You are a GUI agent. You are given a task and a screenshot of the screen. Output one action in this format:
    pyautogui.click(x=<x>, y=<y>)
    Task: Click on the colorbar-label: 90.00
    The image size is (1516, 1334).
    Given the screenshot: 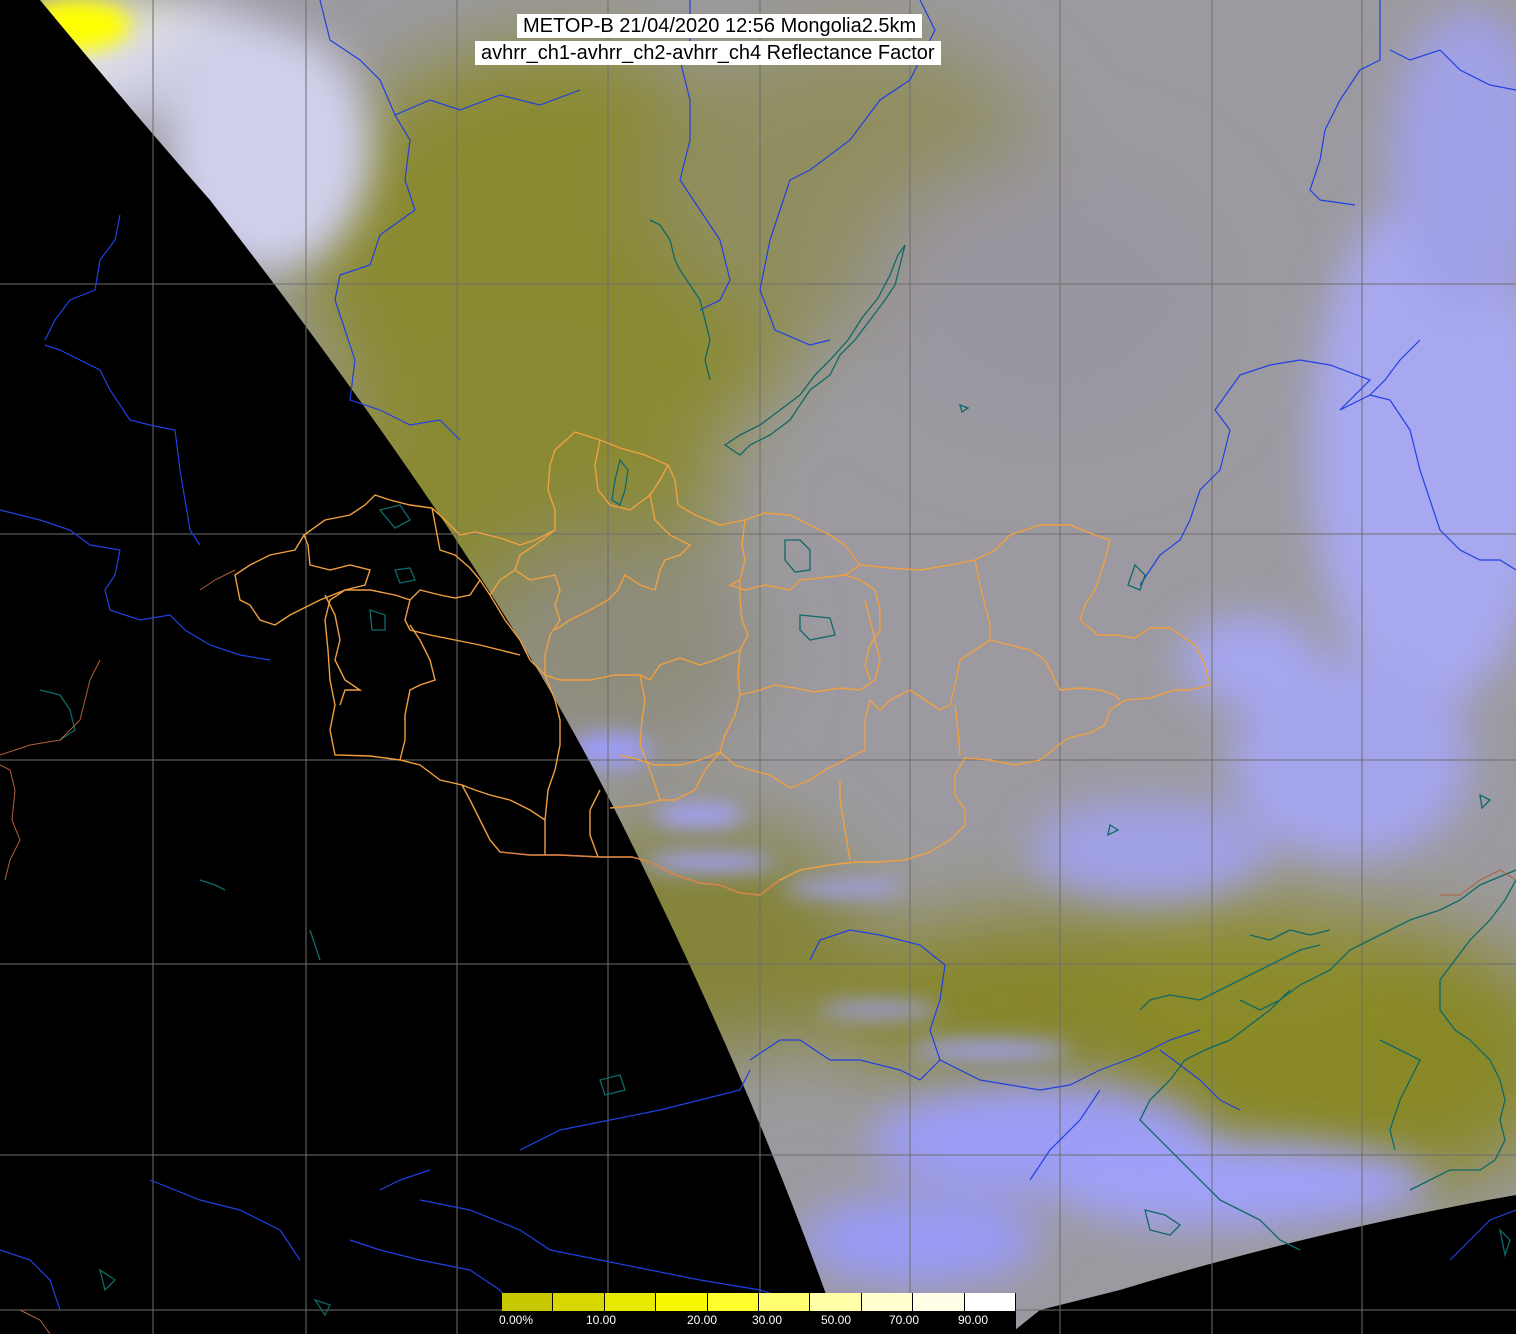 What is the action you would take?
    pyautogui.click(x=973, y=1320)
    